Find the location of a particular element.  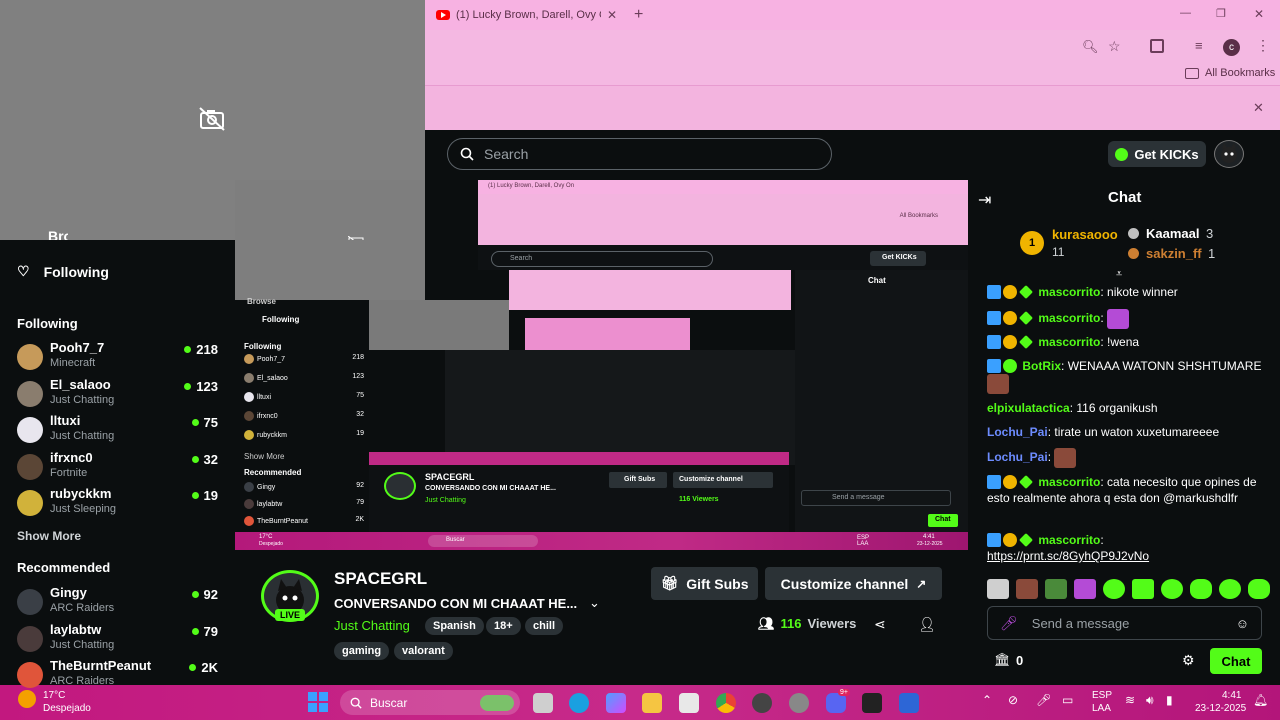

sidebar-item-browse: Browse is located at coordinates (42, 235).